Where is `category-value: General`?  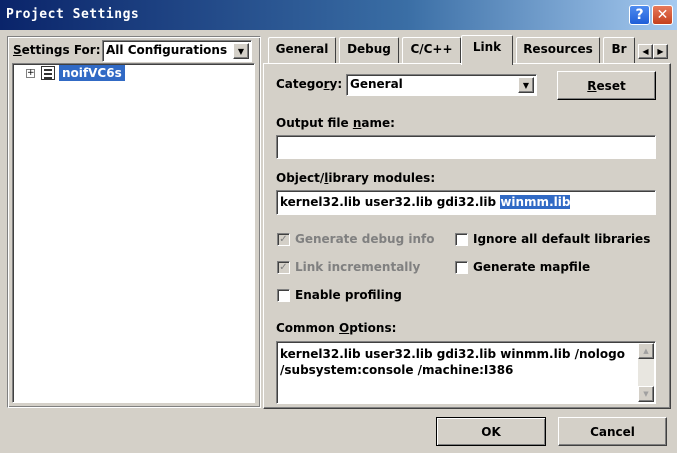 category-value: General is located at coordinates (376, 84).